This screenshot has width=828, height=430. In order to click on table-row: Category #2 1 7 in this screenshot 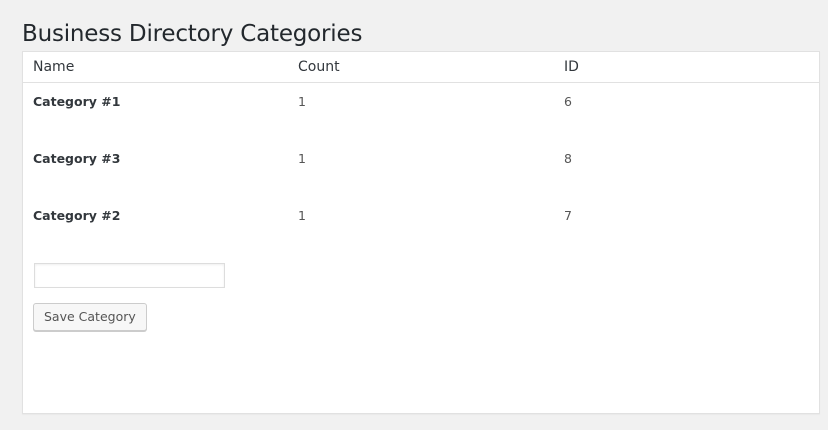, I will do `click(421, 228)`.